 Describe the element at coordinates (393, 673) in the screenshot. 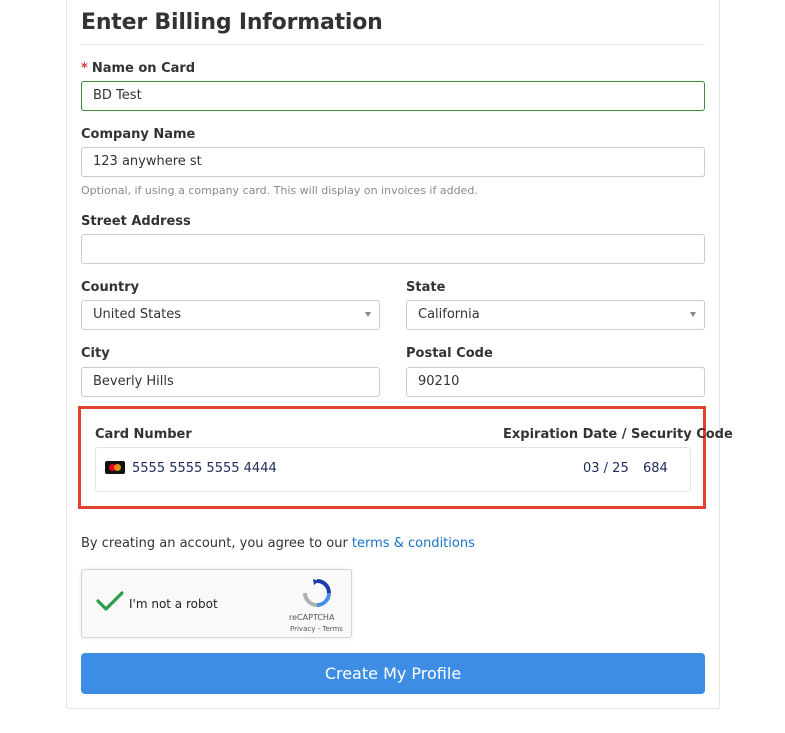

I see `create-profile-button: Create My Profile` at that location.